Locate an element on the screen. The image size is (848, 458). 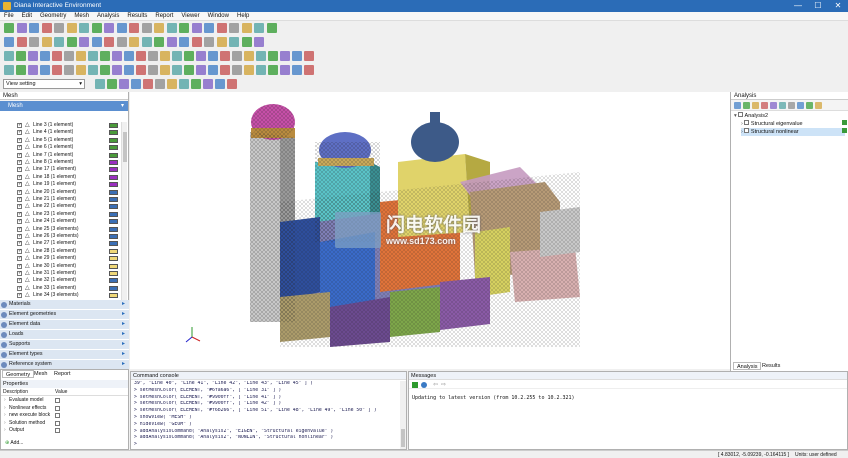
section-loads: Loads ▸ is located at coordinates (64, 335).